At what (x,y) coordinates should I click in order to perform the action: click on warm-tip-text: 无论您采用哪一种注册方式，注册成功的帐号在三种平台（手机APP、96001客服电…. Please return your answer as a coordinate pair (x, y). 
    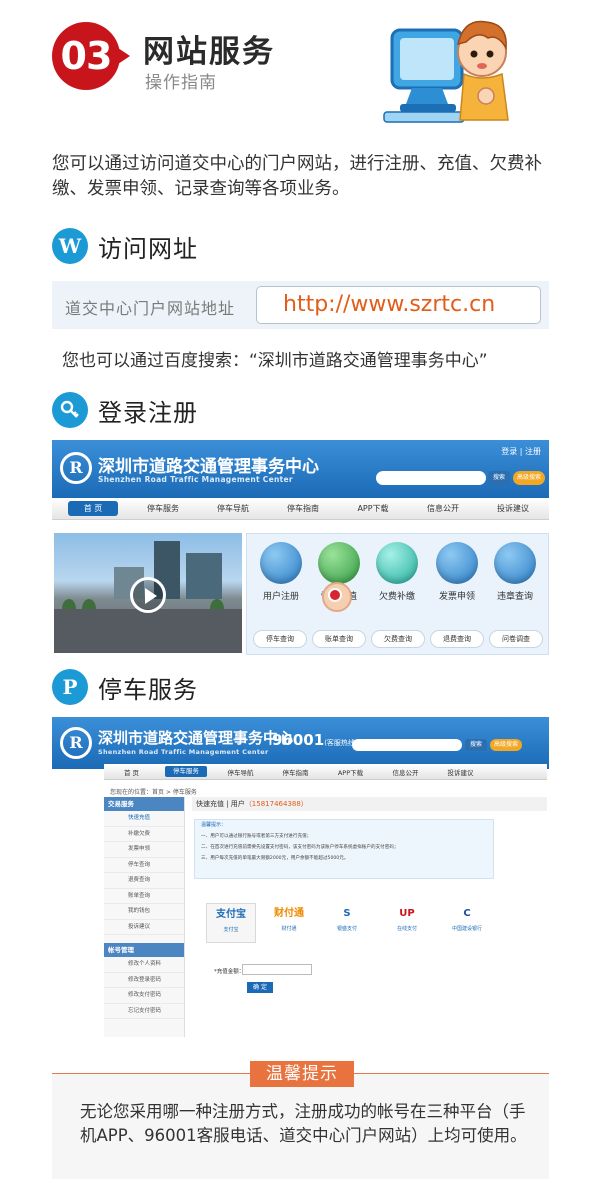
    Looking at the image, I should click on (303, 1123).